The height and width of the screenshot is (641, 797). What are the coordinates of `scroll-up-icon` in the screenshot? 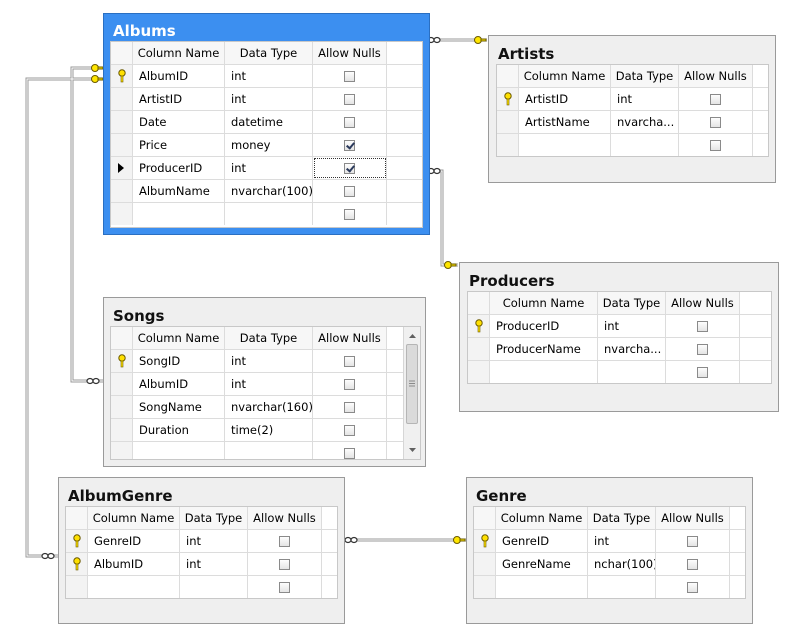 It's located at (412, 336).